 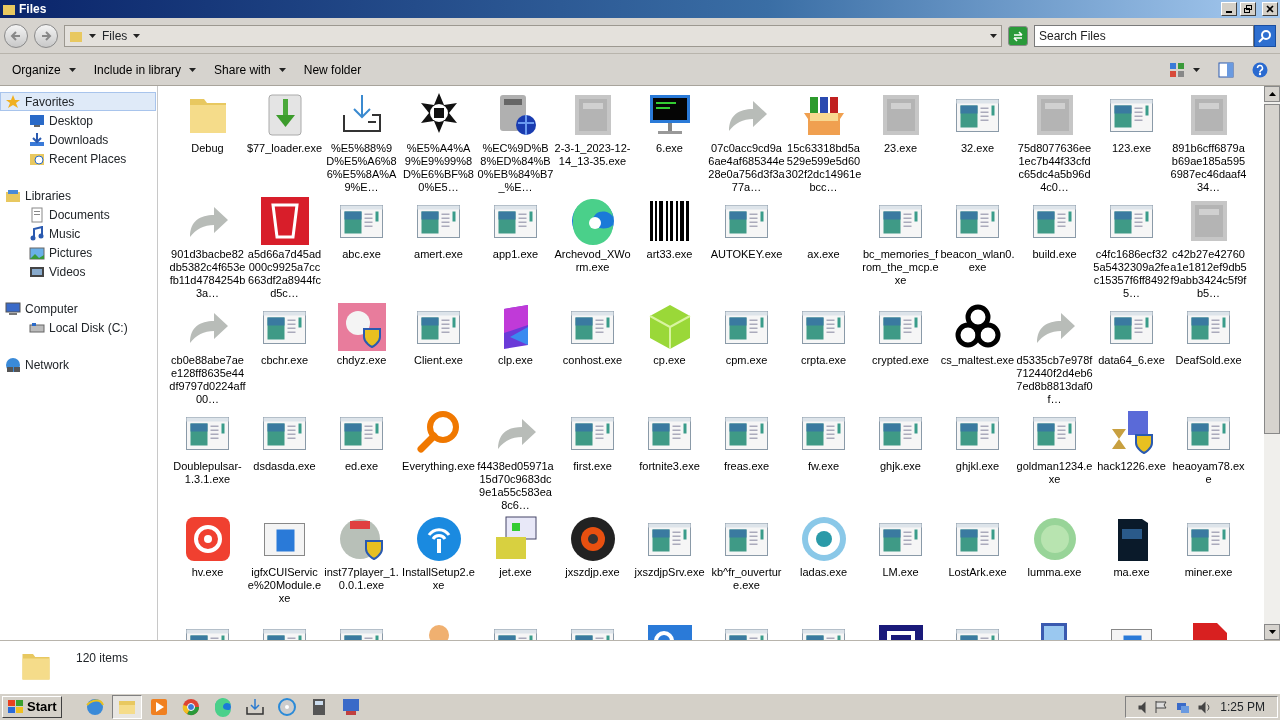 I want to click on file-item: LM.exe, so click(x=900, y=566).